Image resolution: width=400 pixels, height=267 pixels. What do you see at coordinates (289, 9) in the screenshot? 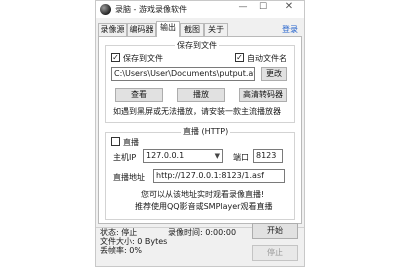
I see `close-icon: ✕` at bounding box center [289, 9].